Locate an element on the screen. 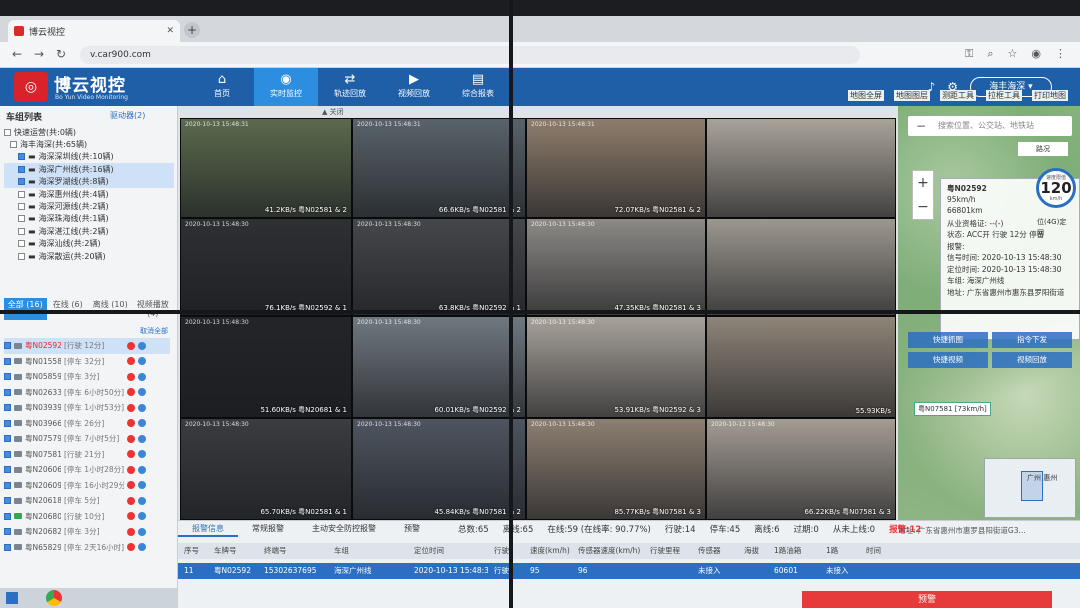  video-cell: 2020-10-13 15:48:30 60.01KB/s 粤N02592 & 2 is located at coordinates (439, 367).